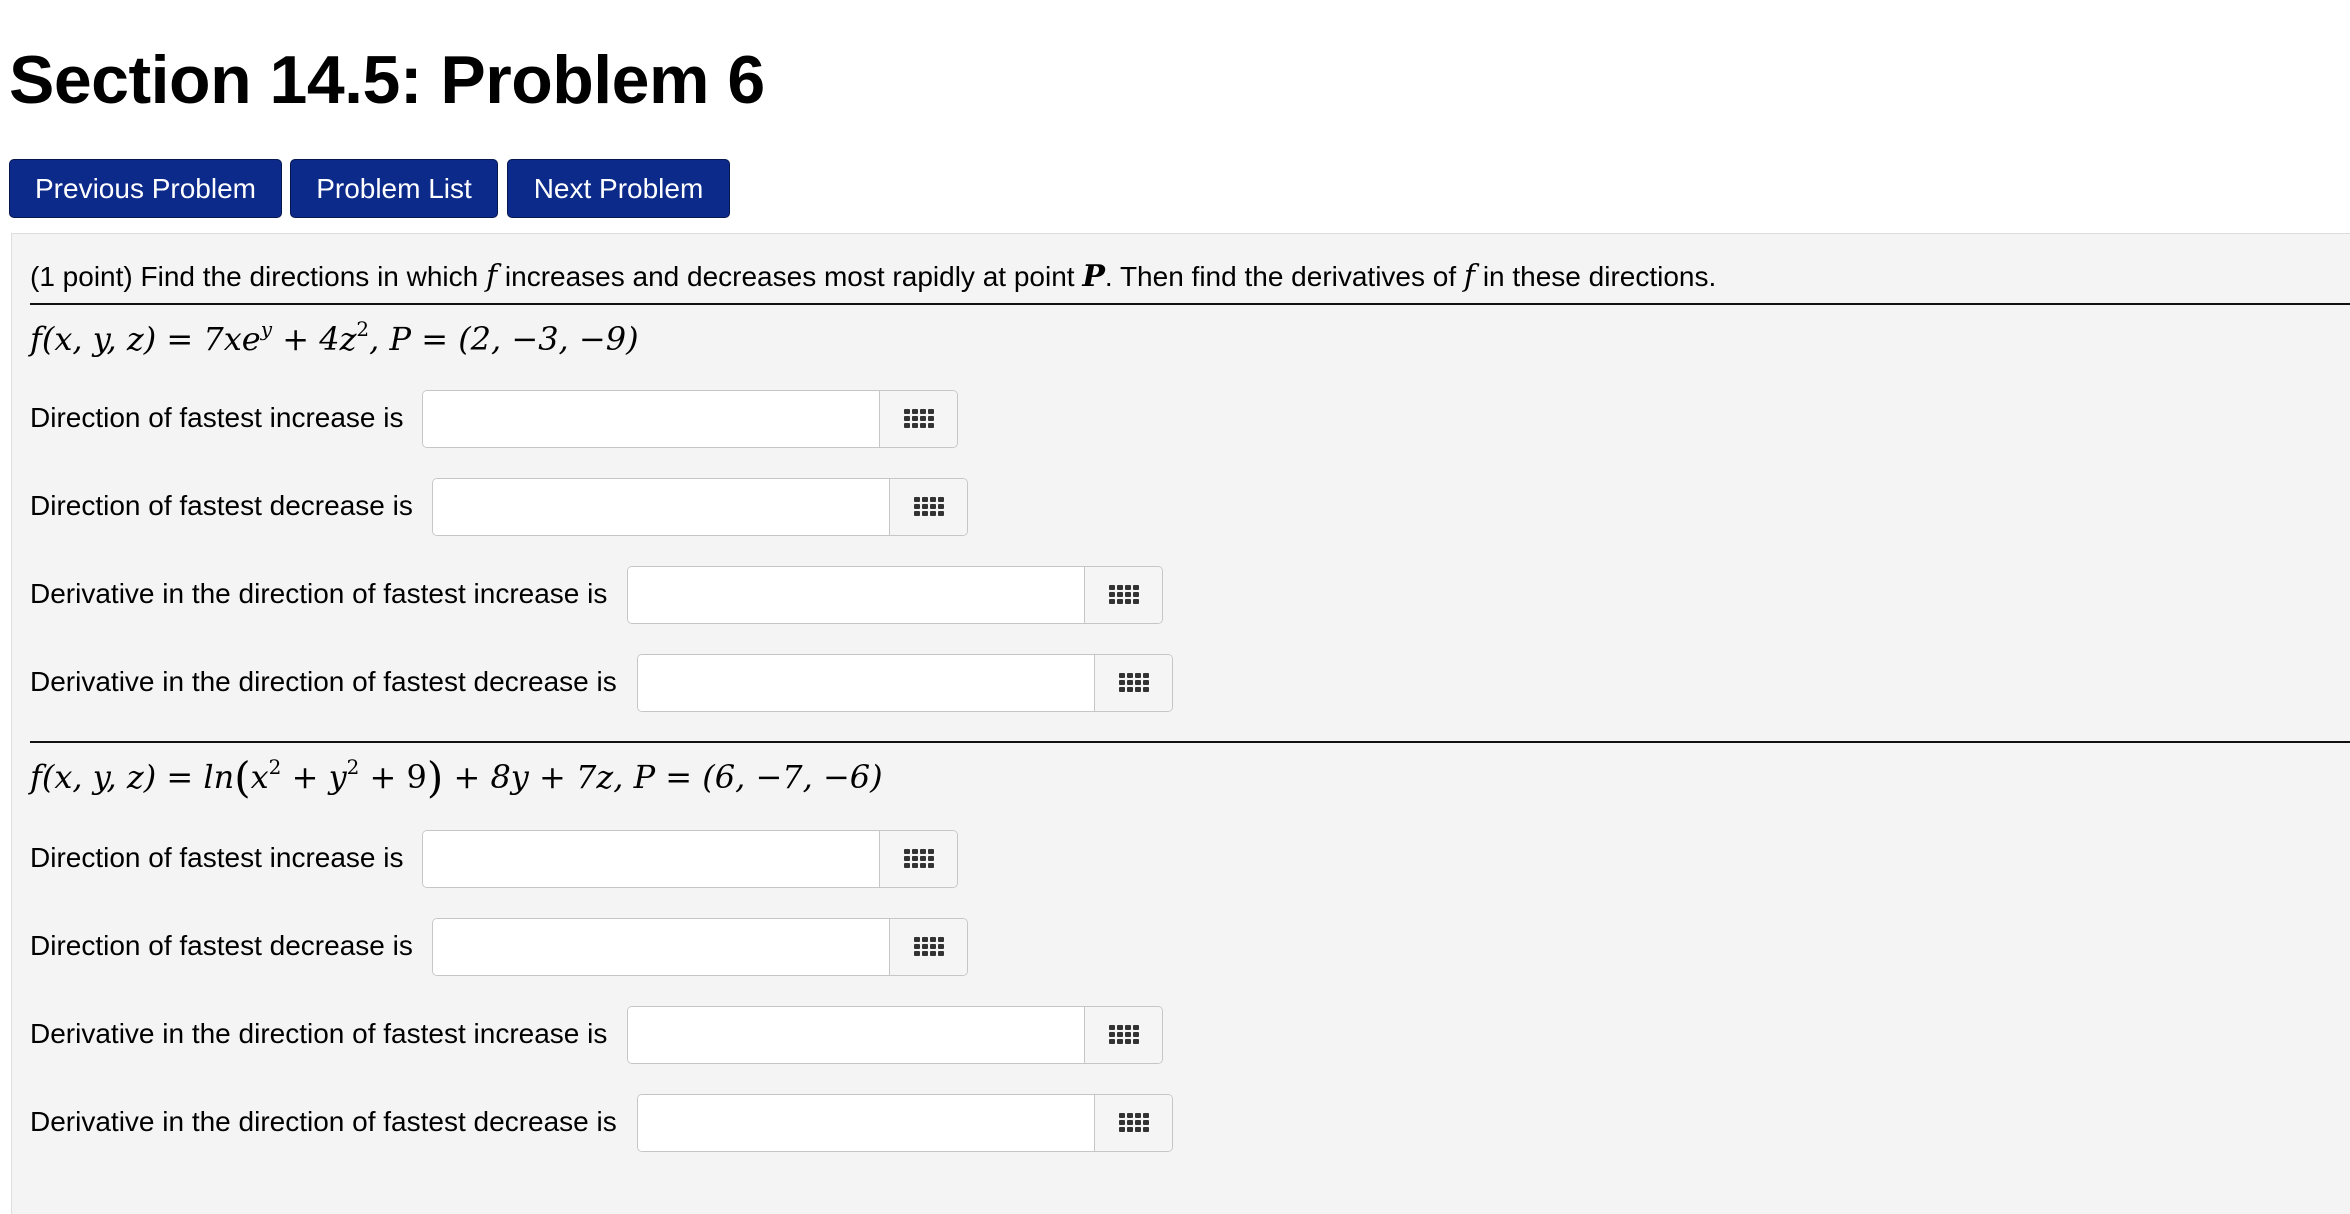 This screenshot has width=2350, height=1214. I want to click on next-problem-button: Next Problem, so click(618, 188).